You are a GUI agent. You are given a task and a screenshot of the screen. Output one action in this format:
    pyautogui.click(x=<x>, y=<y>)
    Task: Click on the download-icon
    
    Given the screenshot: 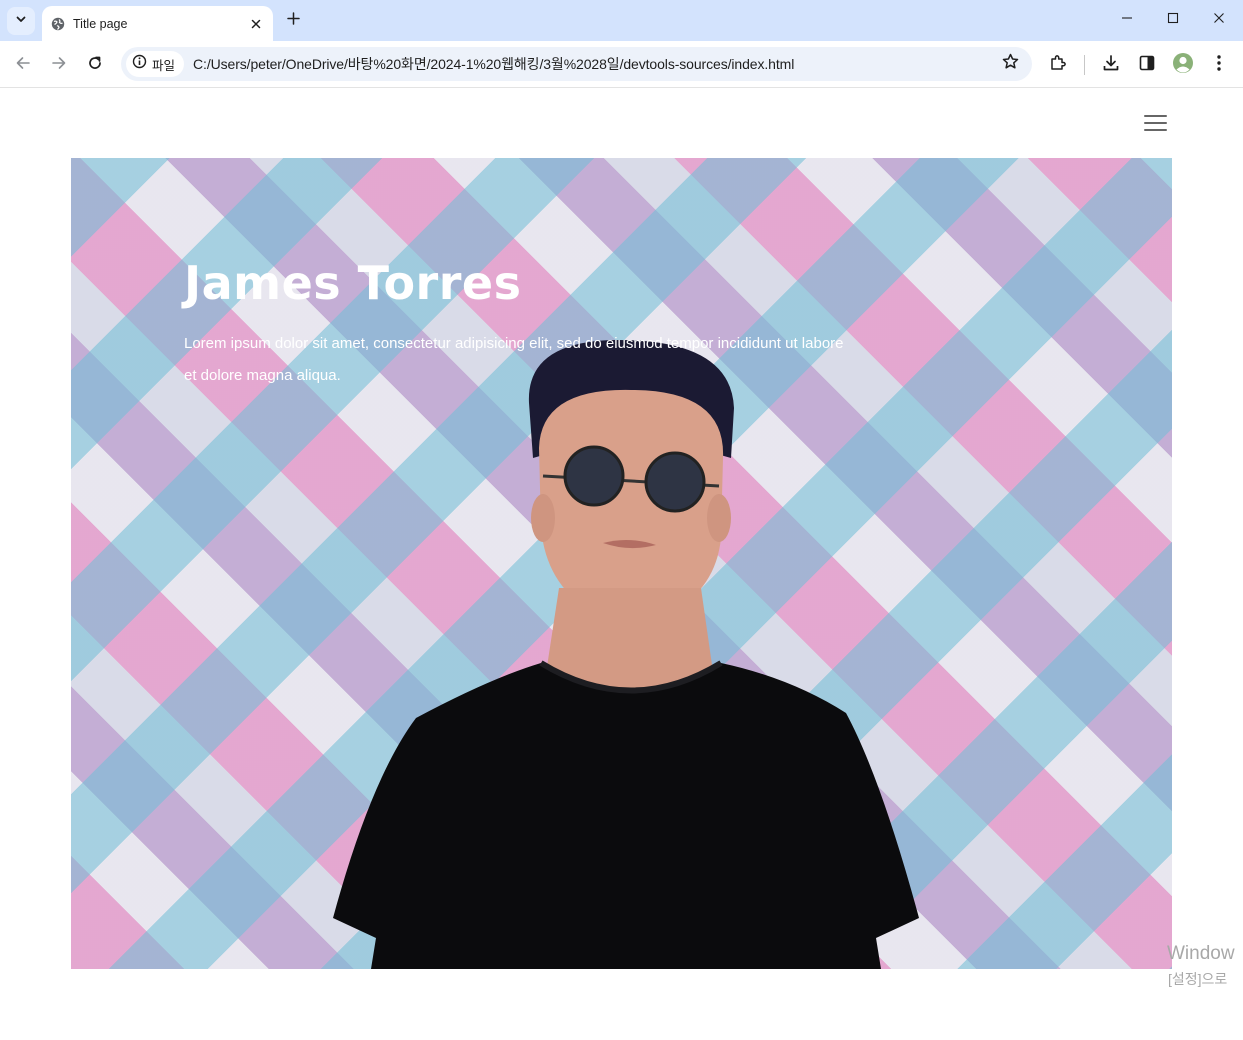 What is the action you would take?
    pyautogui.click(x=1111, y=65)
    